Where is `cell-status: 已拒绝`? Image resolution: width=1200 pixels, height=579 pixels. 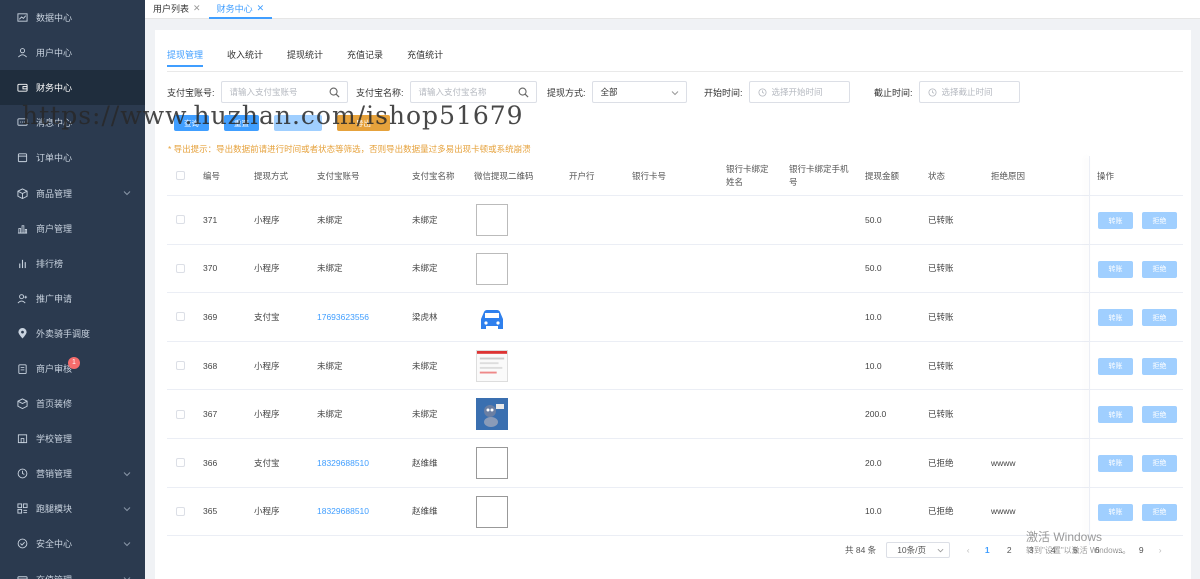 cell-status: 已拒绝 is located at coordinates (941, 511).